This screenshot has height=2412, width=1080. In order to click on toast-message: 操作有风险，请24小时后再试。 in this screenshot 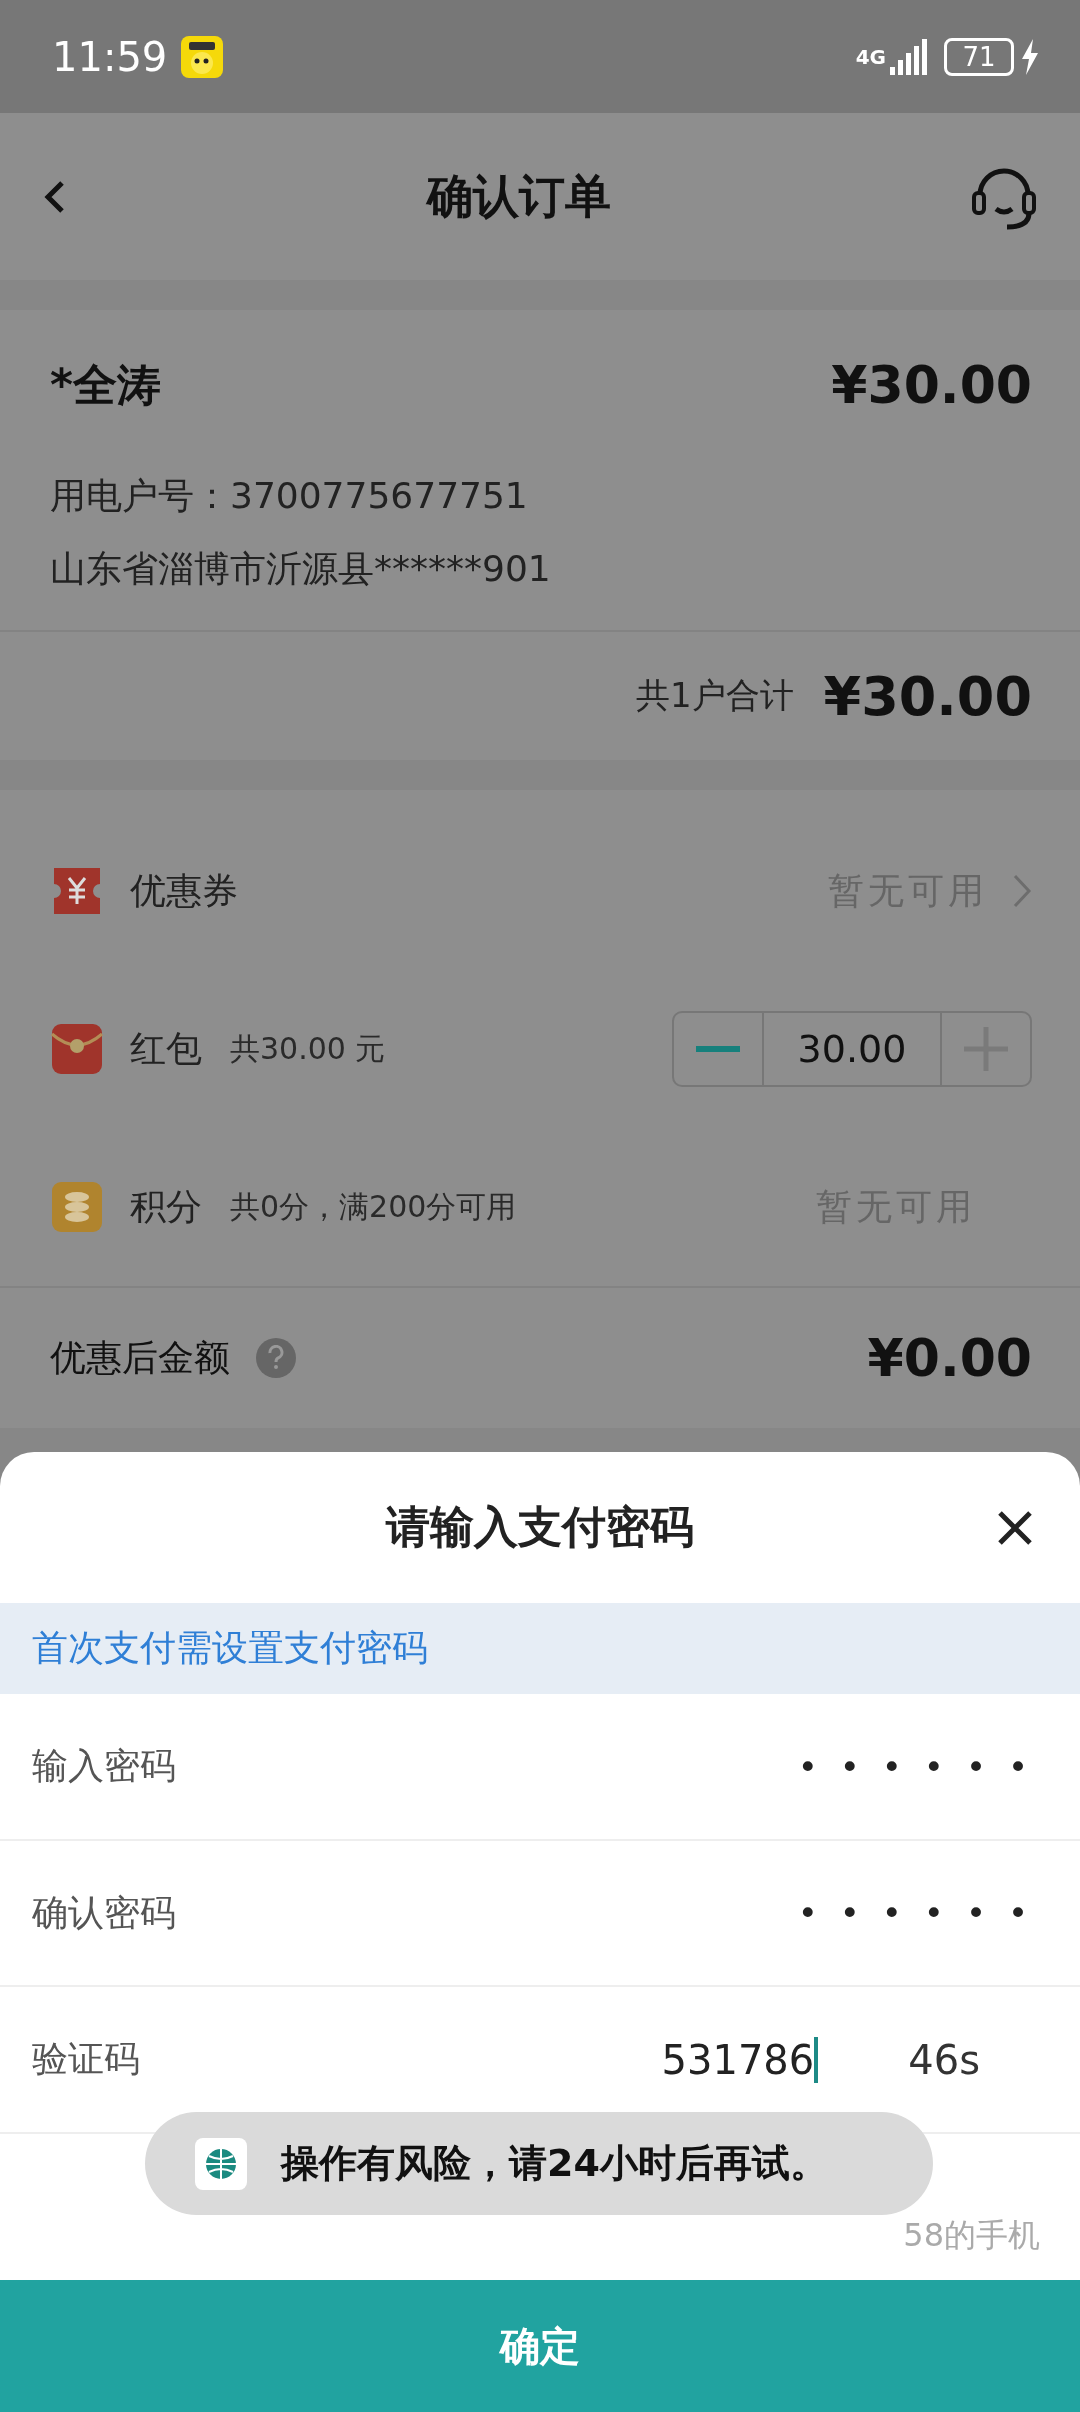, I will do `click(554, 2163)`.